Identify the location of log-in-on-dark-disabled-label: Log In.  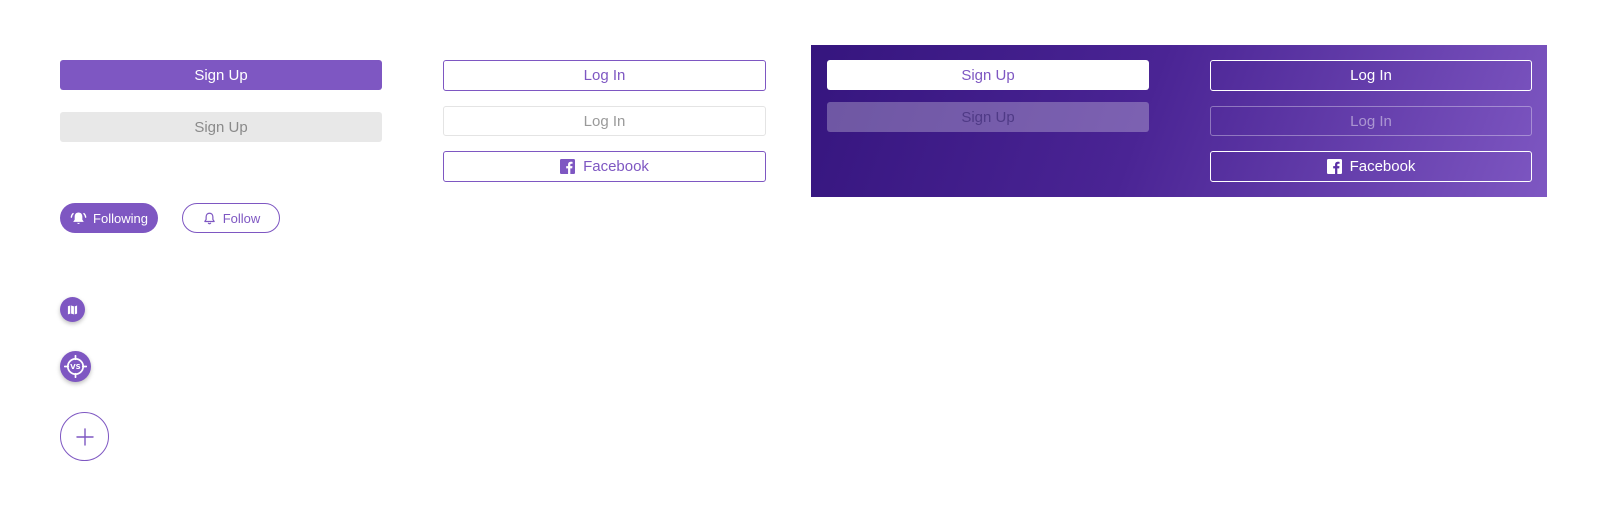
(1371, 121).